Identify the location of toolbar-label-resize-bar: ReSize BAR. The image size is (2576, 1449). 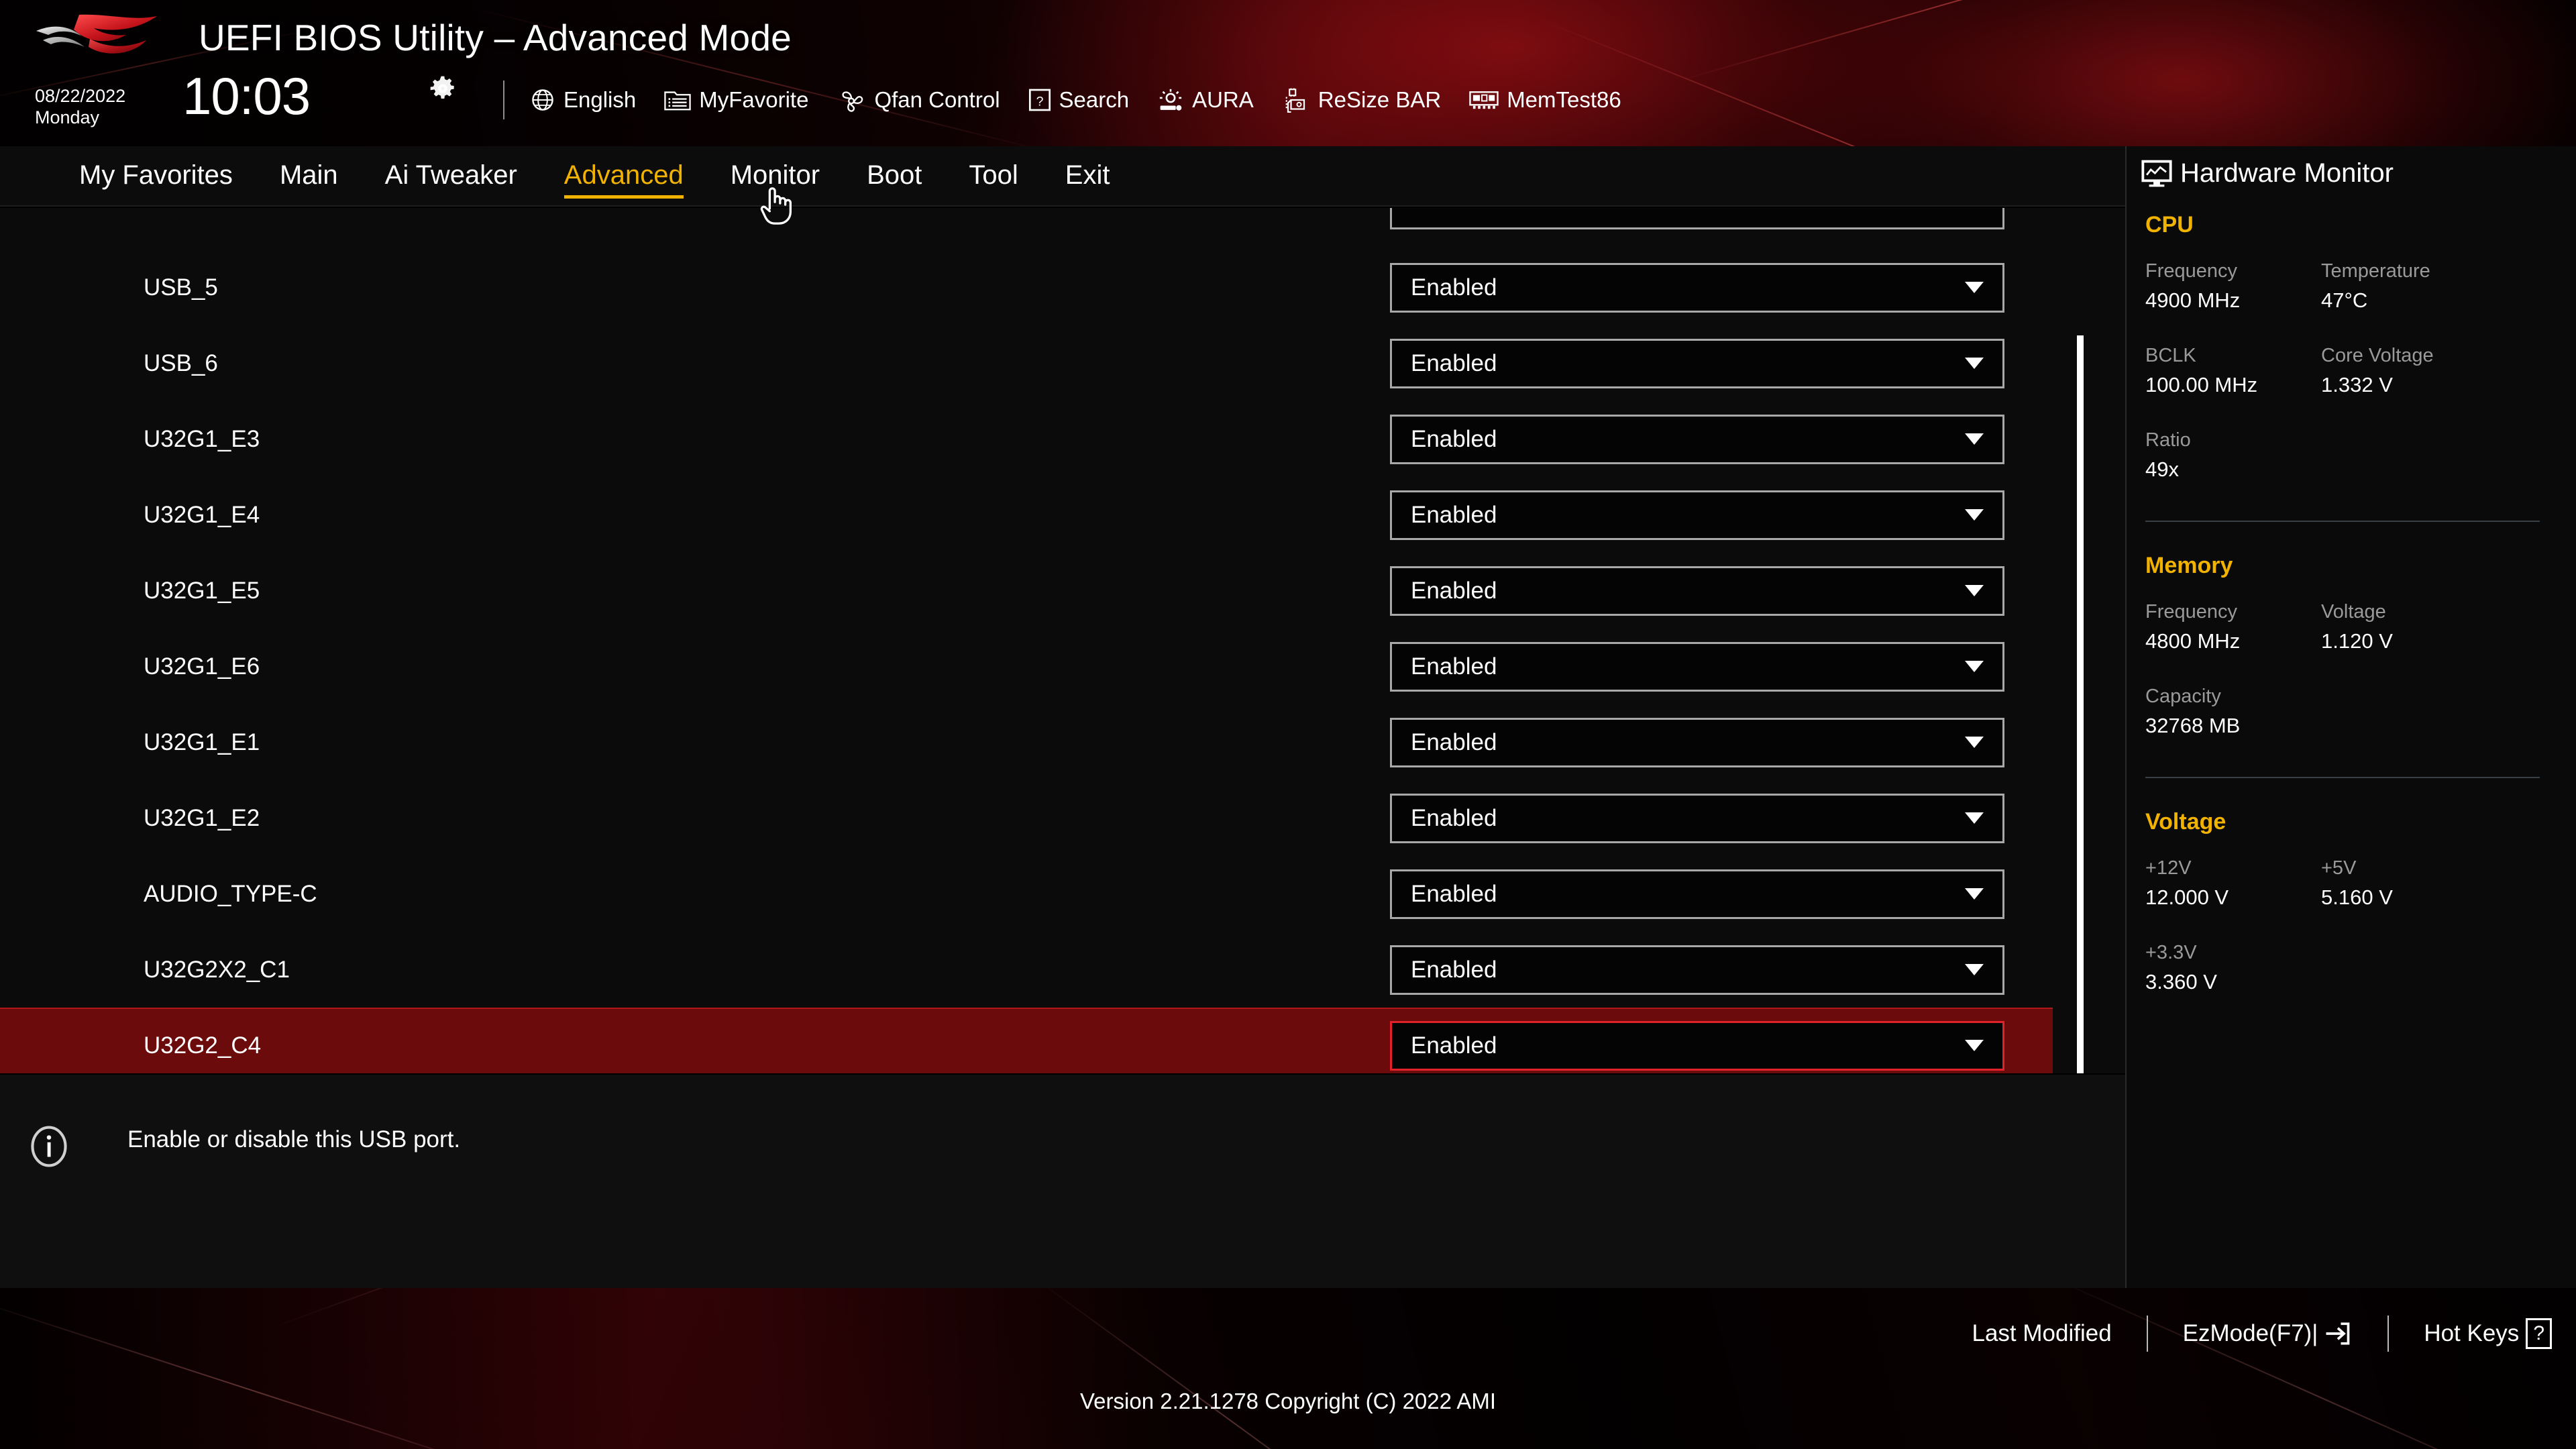
(1380, 99).